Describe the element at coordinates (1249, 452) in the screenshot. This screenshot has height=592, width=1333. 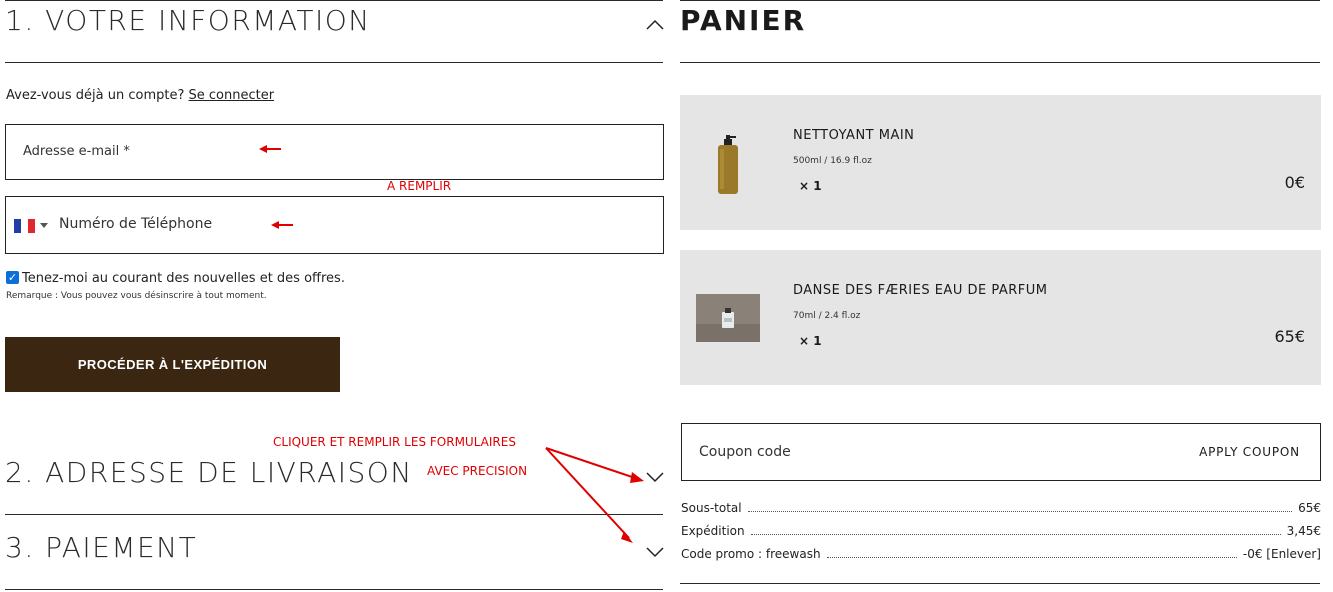
I see `apply-coupon-button: APPLY COUPON` at that location.